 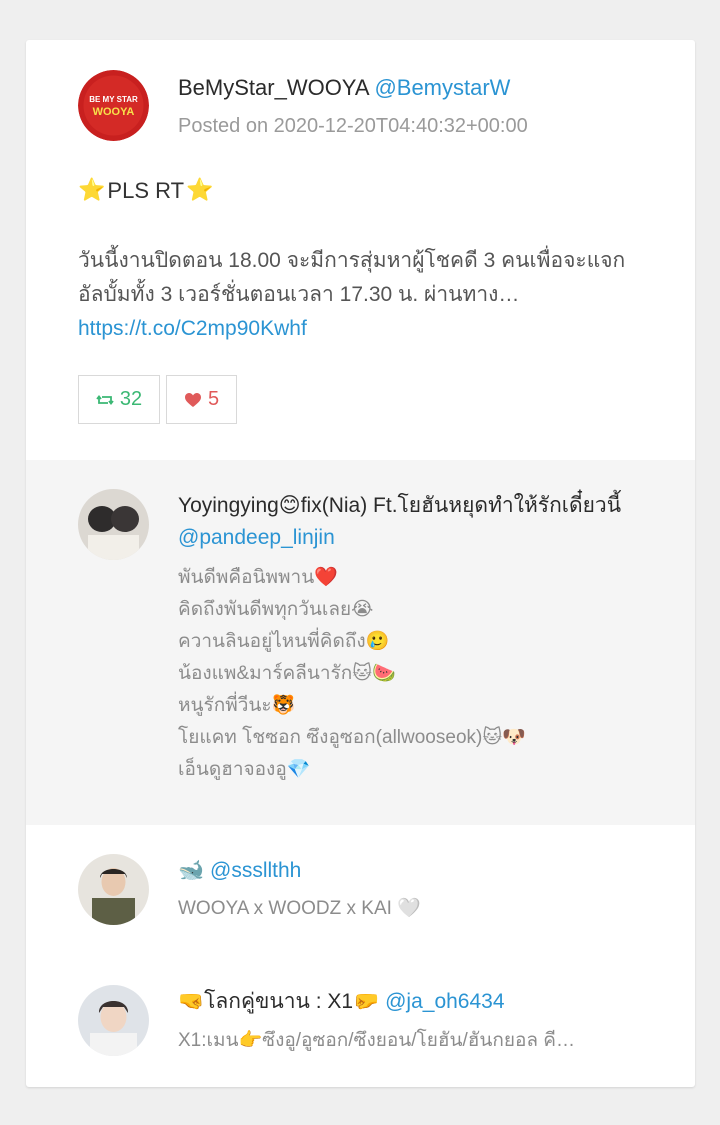 I want to click on headline-text: PLS RT, so click(x=146, y=190).